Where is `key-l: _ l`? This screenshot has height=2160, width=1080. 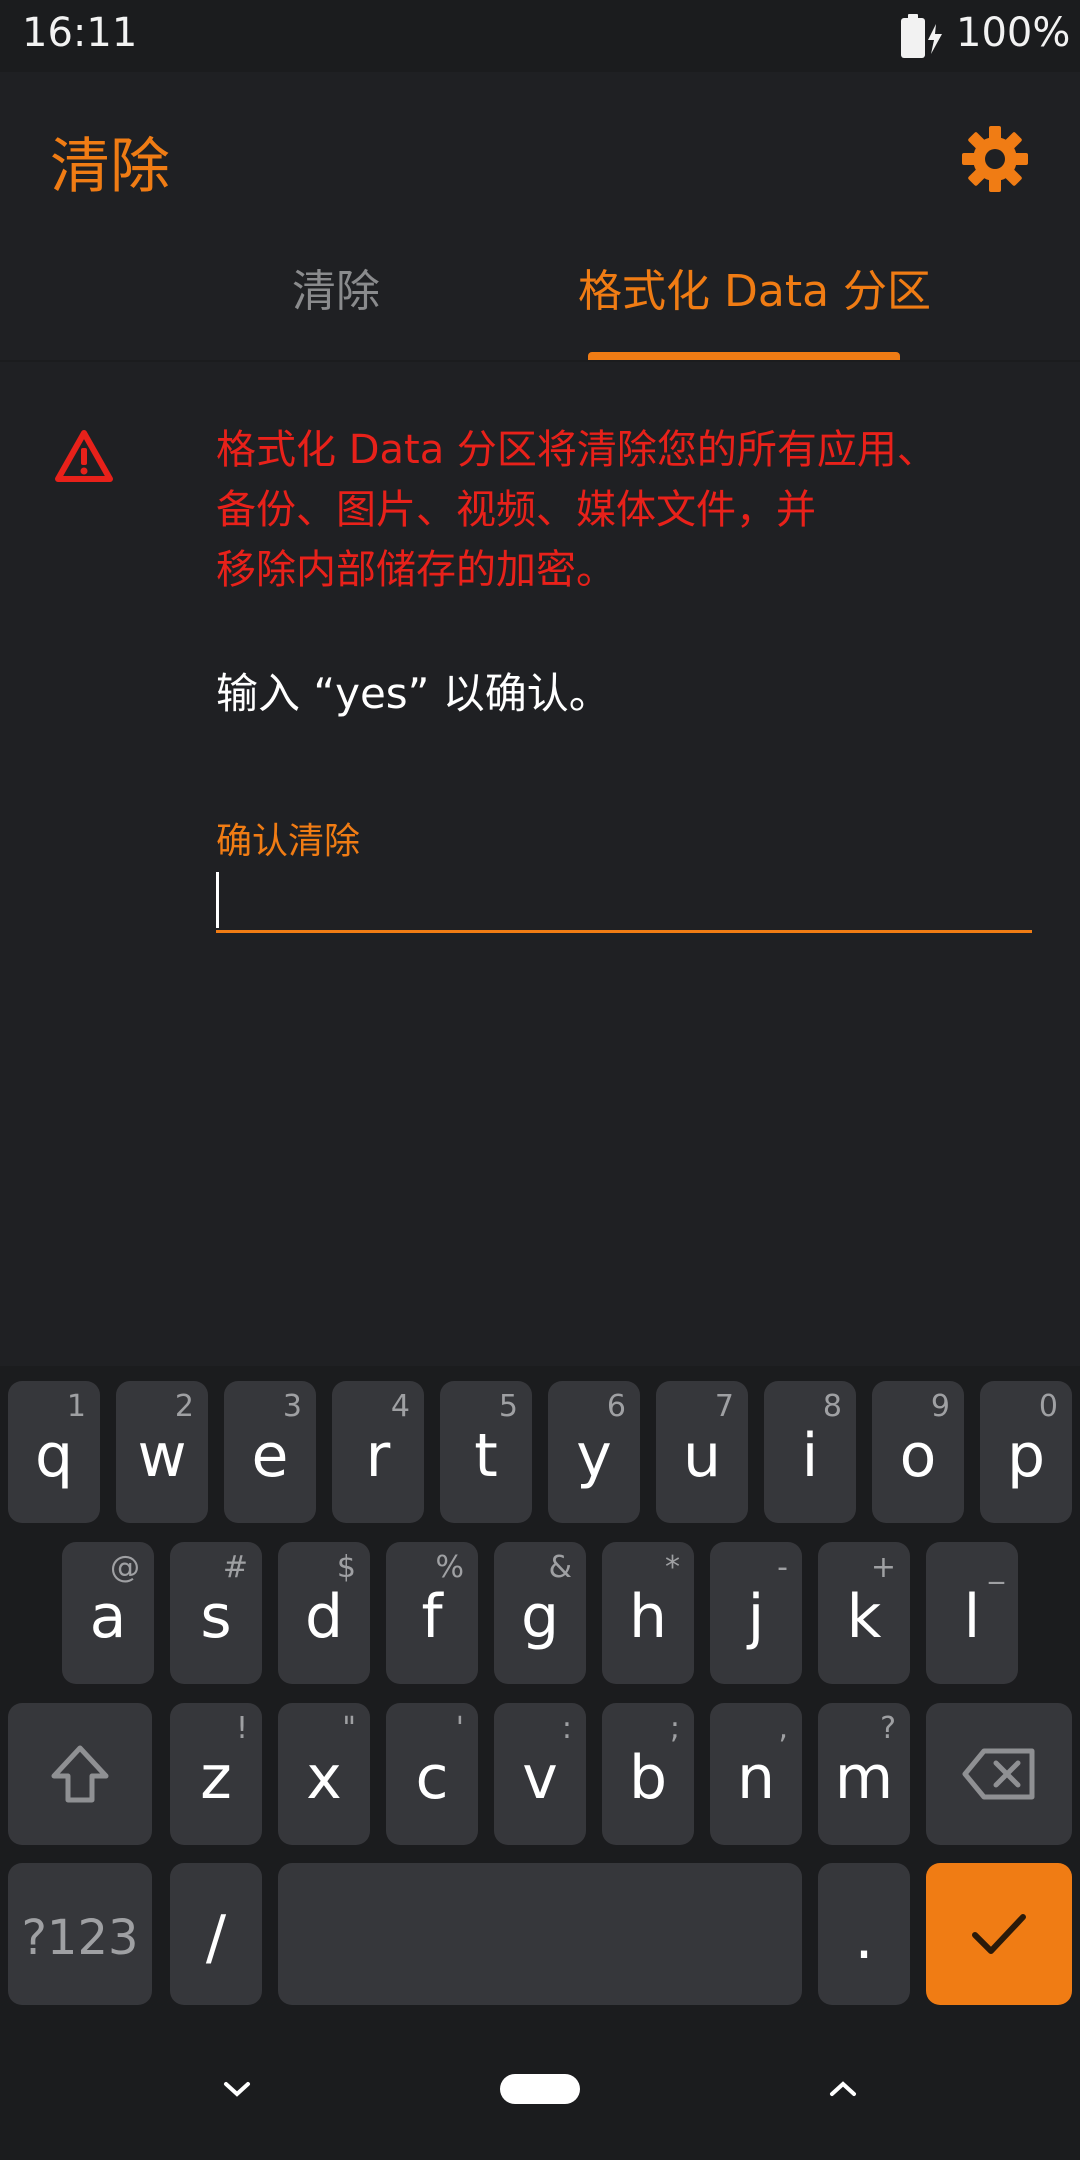
key-l: _ l is located at coordinates (972, 1613).